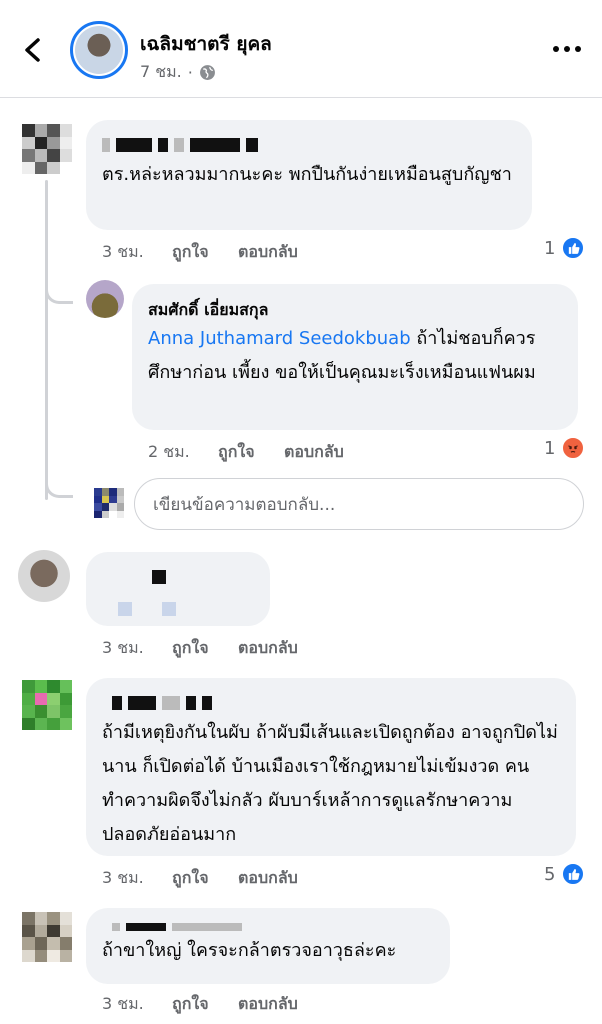 The image size is (602, 1024). Describe the element at coordinates (206, 44) in the screenshot. I see `profile-name: เฉลิมชาตรี ยุคล` at that location.